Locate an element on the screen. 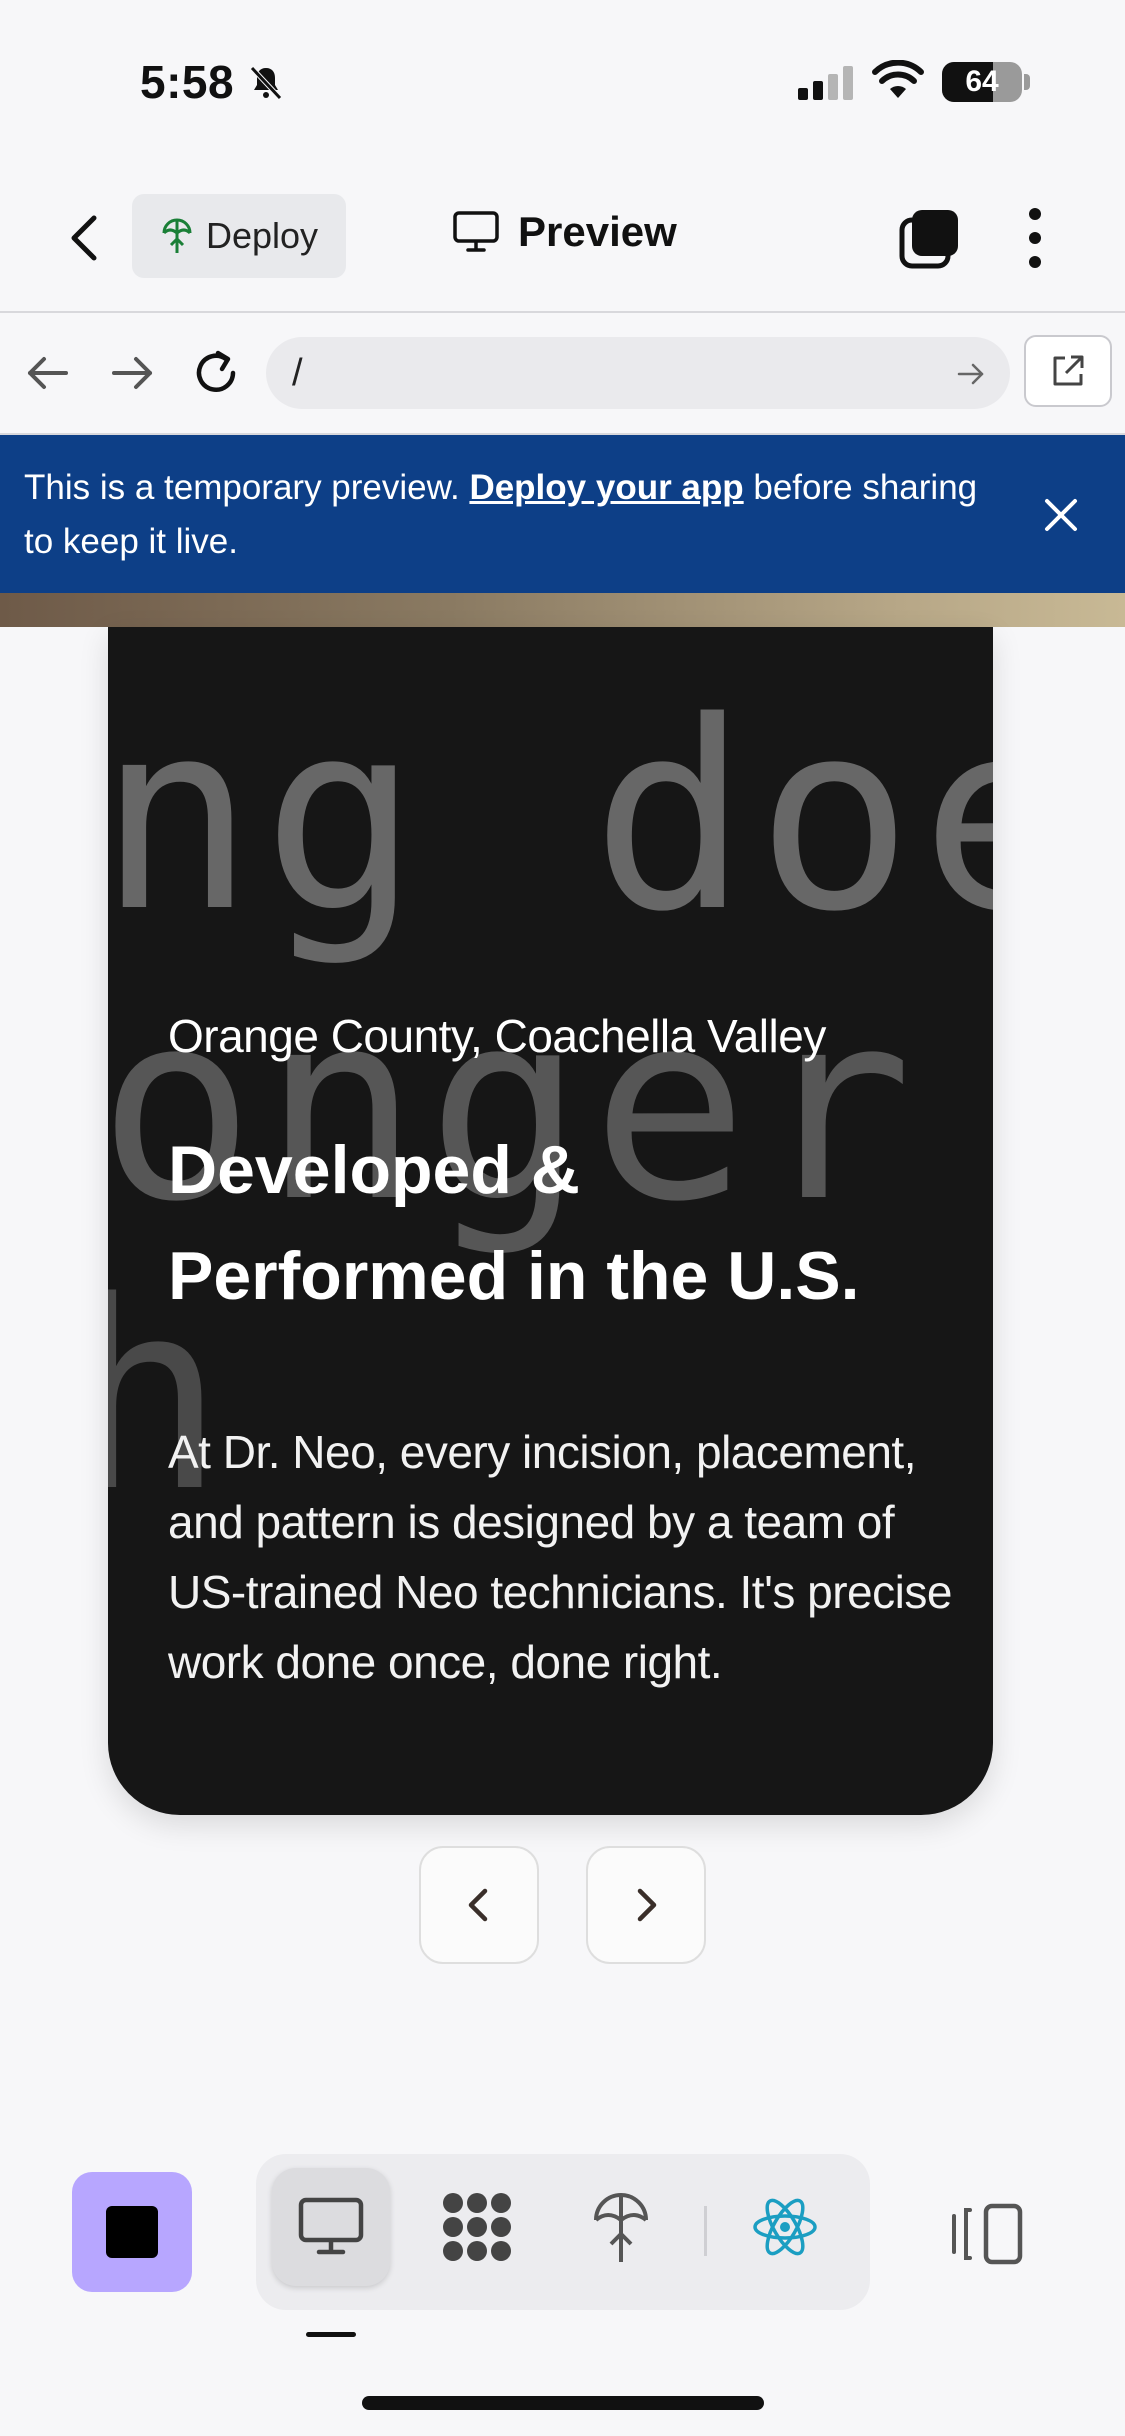  stop-icon is located at coordinates (132, 2232).